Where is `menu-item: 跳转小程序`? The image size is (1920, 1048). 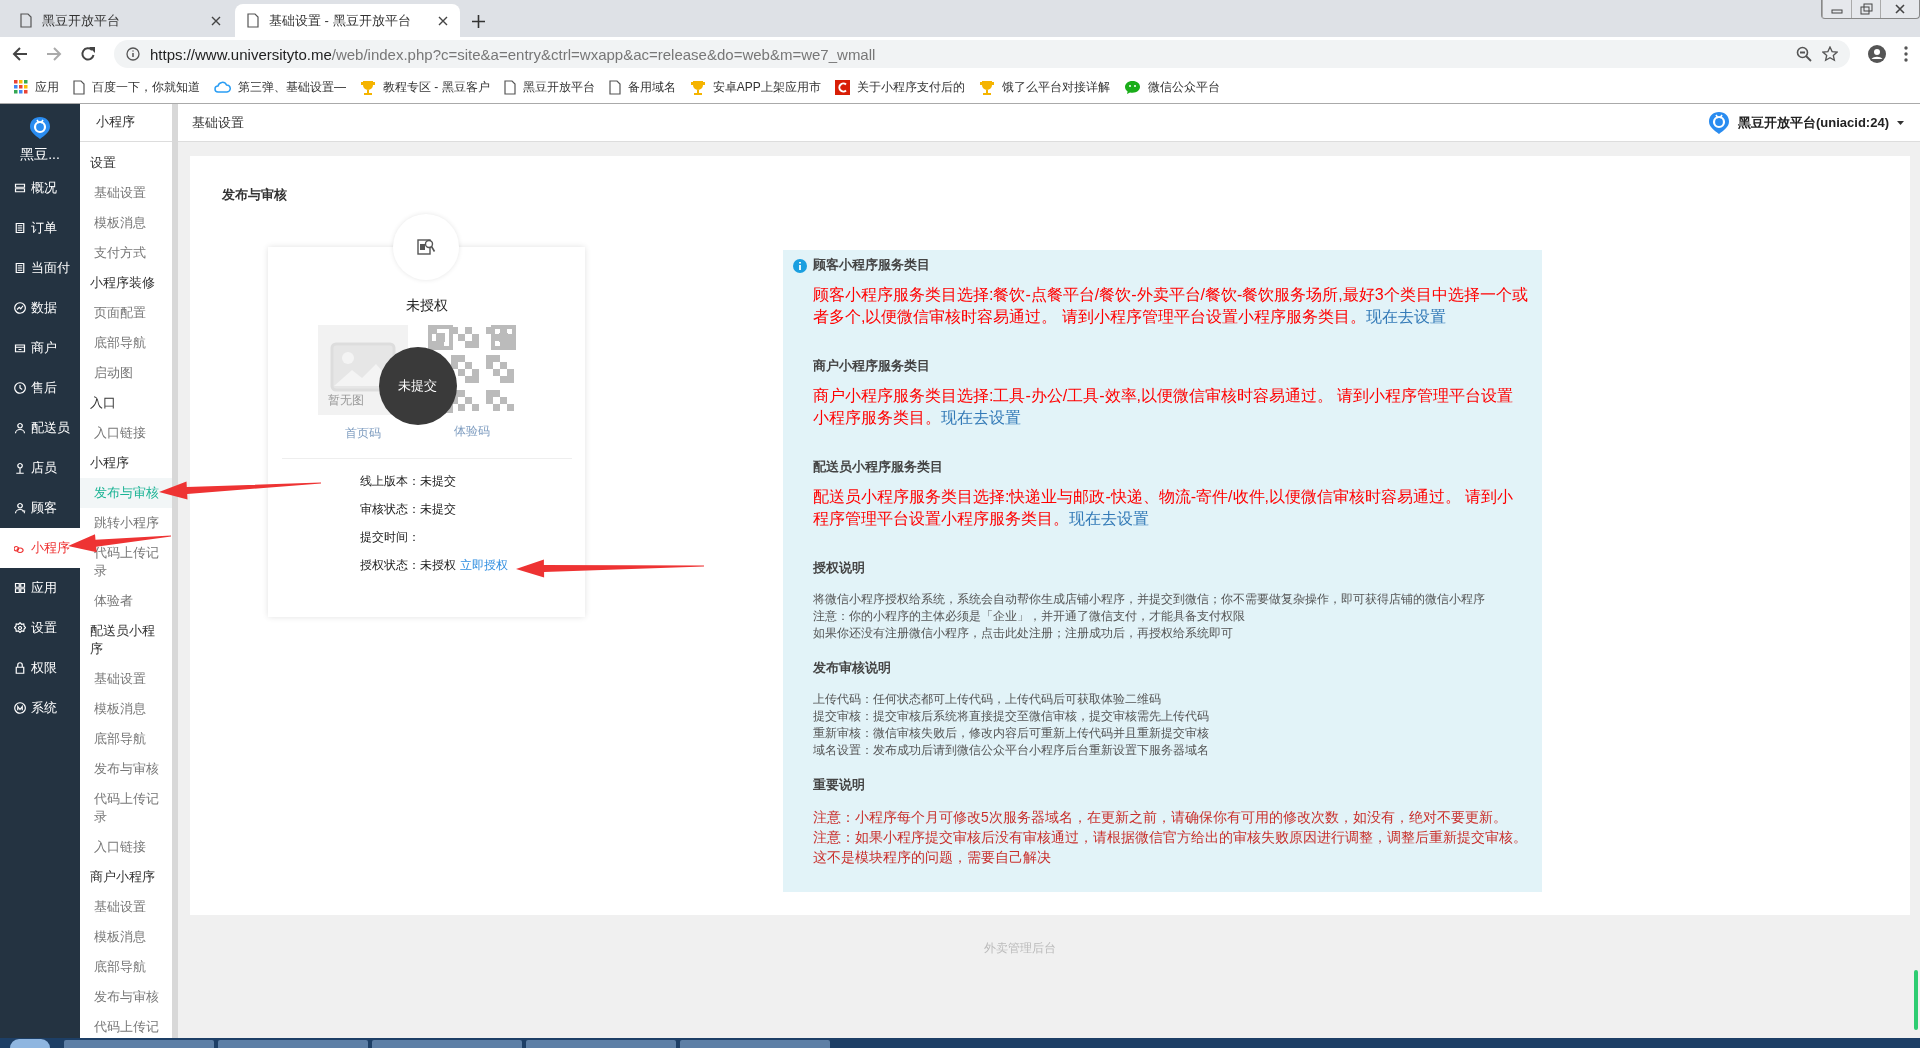 menu-item: 跳转小程序 is located at coordinates (126, 523).